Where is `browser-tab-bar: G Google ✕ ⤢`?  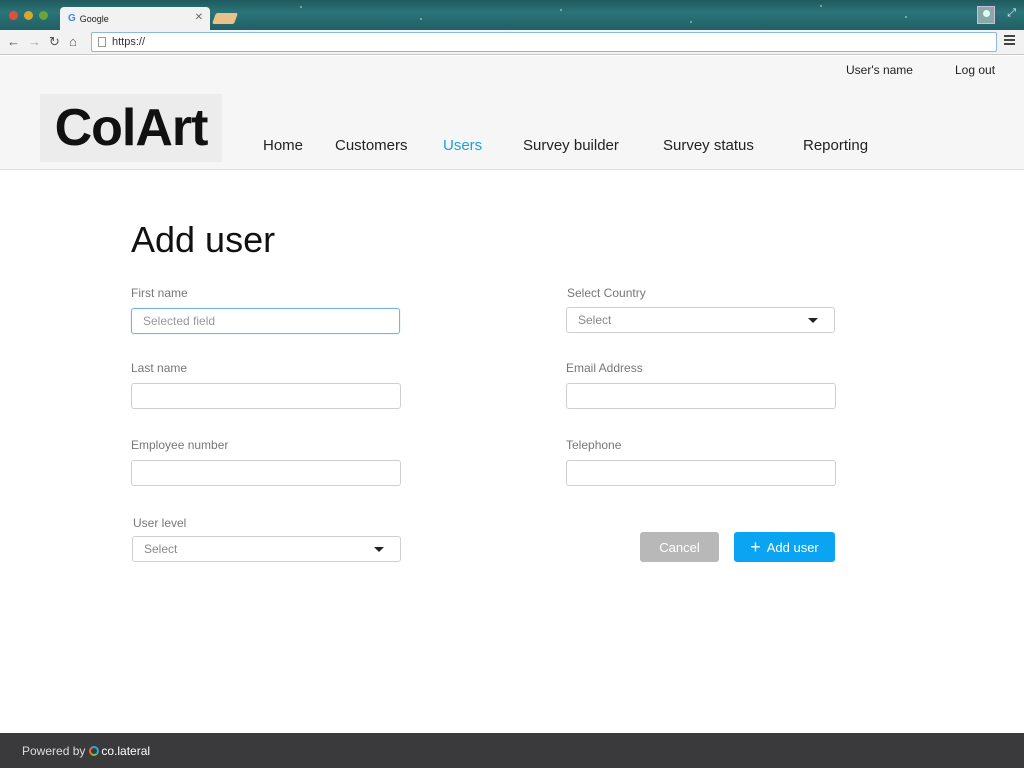 browser-tab-bar: G Google ✕ ⤢ is located at coordinates (512, 15).